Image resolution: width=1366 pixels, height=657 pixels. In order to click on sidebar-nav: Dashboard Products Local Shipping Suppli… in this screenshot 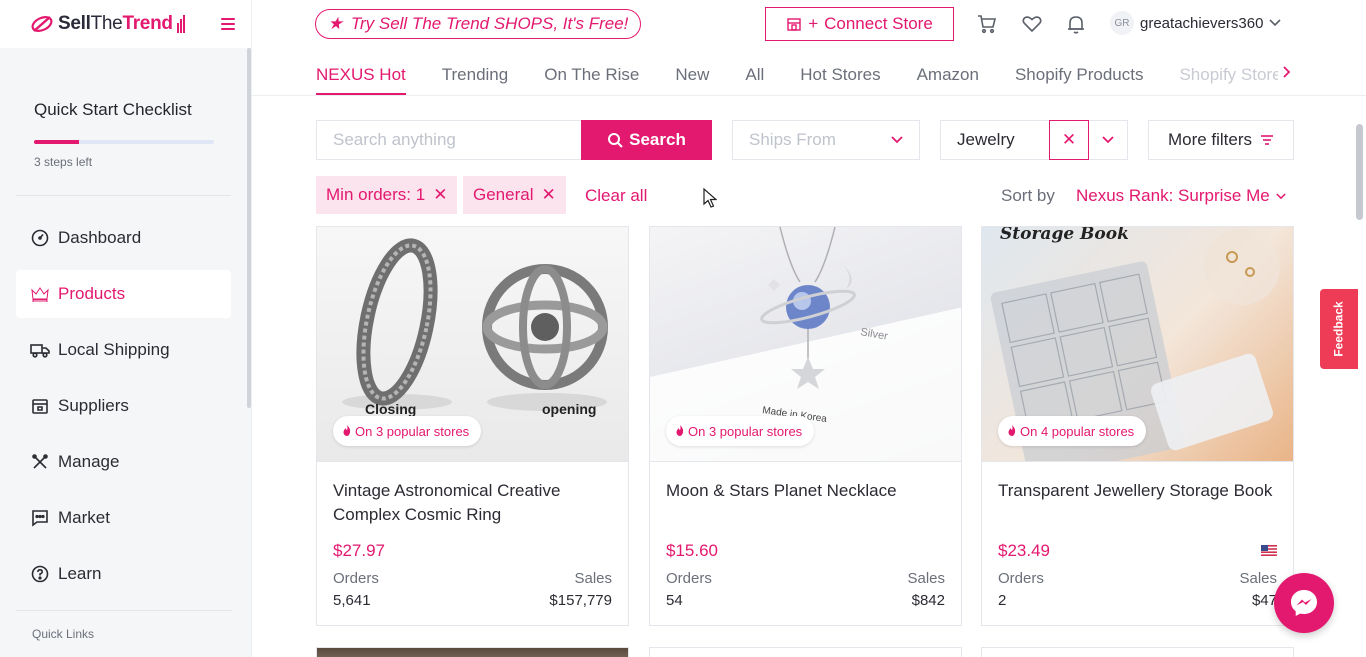, I will do `click(125, 406)`.